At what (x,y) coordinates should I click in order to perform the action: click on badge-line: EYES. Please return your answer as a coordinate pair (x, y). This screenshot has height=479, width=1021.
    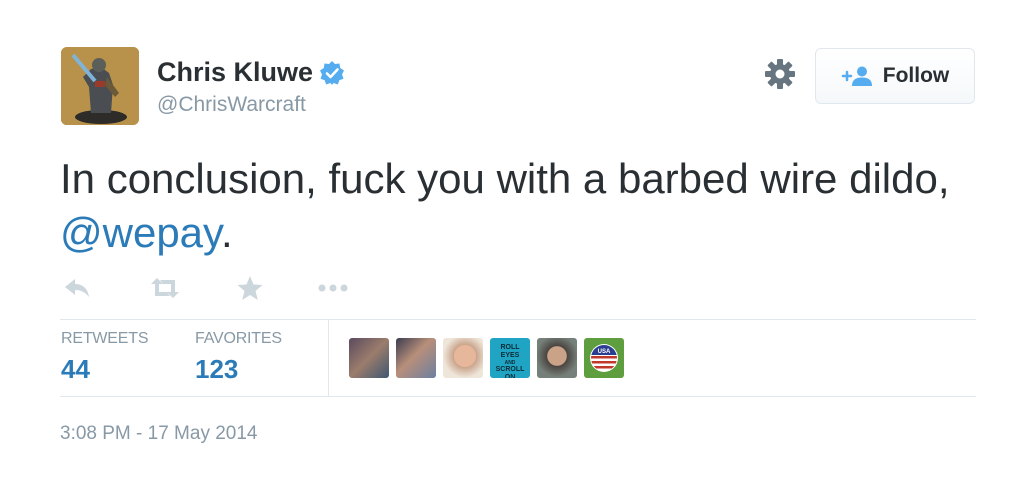
    Looking at the image, I should click on (510, 355).